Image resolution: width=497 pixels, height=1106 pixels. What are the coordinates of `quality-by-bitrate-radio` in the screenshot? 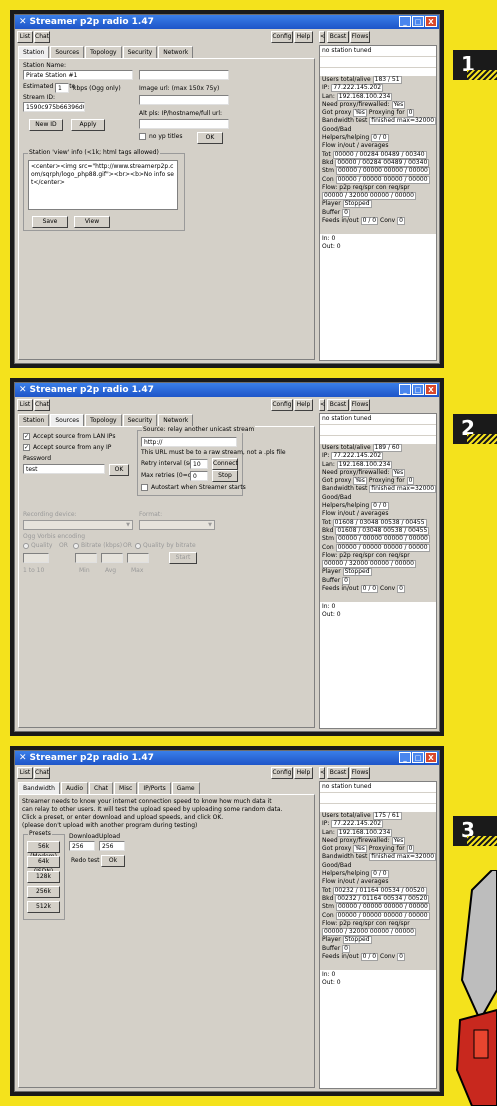 It's located at (138, 546).